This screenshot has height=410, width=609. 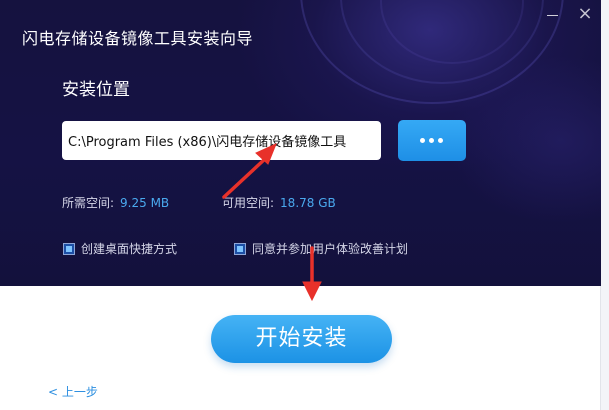 What do you see at coordinates (96, 90) in the screenshot?
I see `install-location-label: 安装位置` at bounding box center [96, 90].